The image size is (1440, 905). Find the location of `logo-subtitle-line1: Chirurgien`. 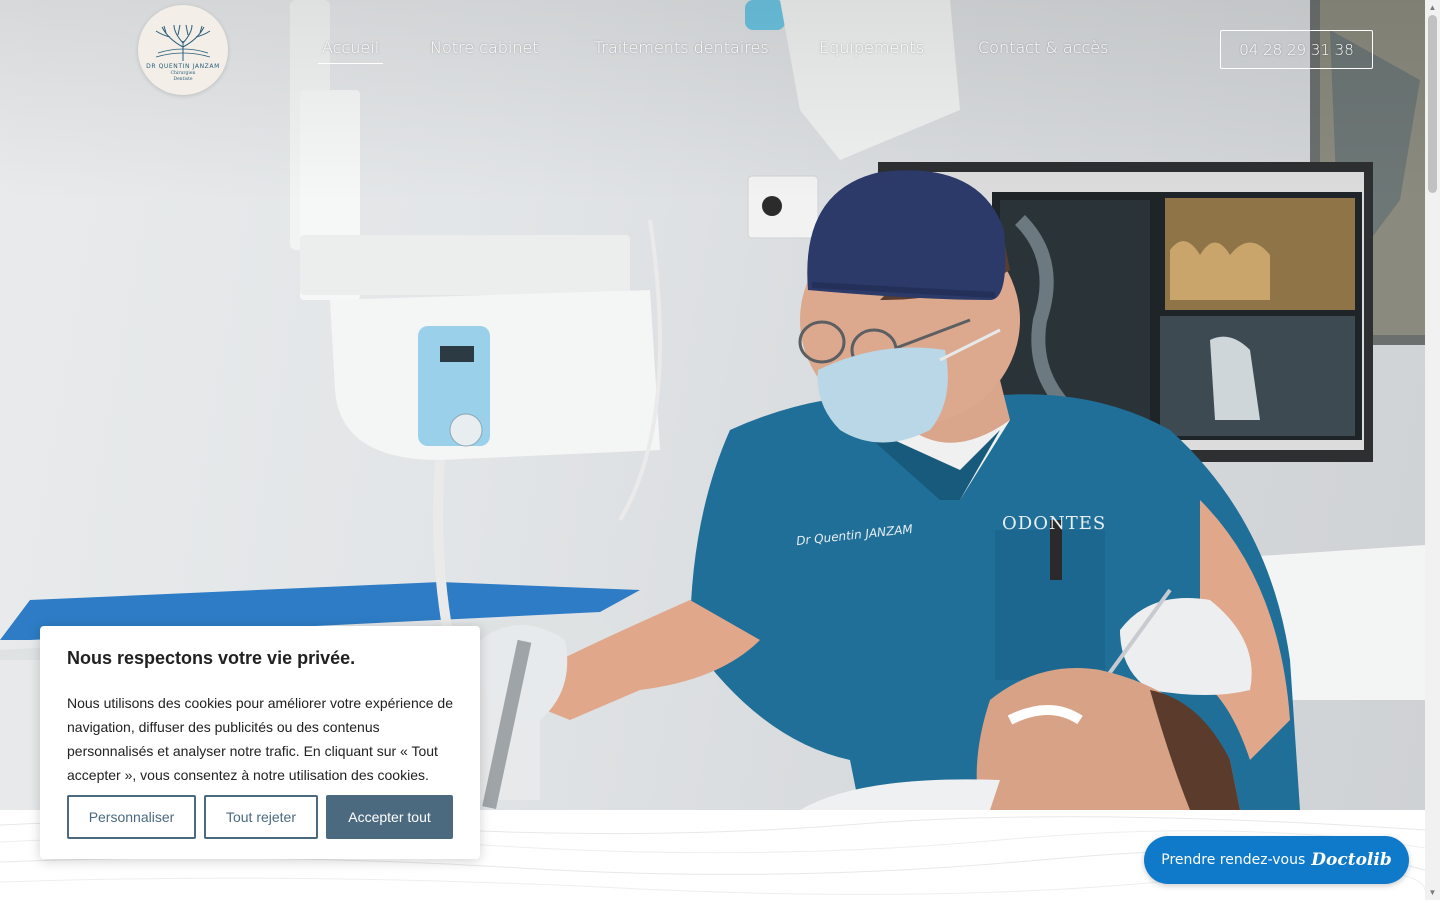

logo-subtitle-line1: Chirurgien is located at coordinates (183, 73).